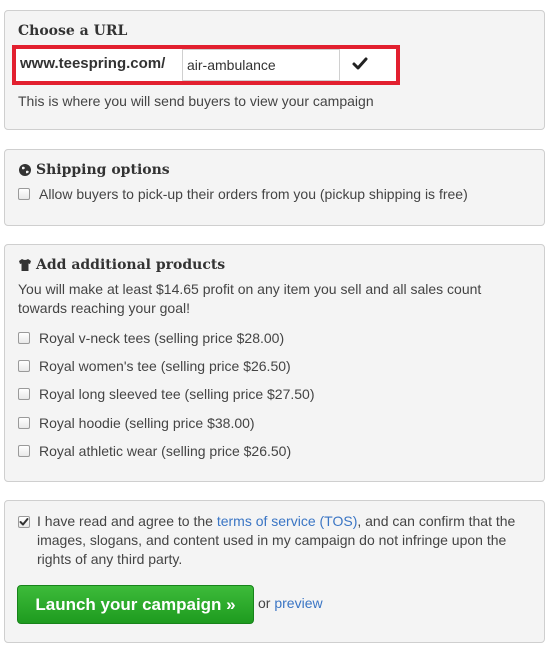  I want to click on product-label: Royal v-neck tees (selling price $28.00), so click(162, 338).